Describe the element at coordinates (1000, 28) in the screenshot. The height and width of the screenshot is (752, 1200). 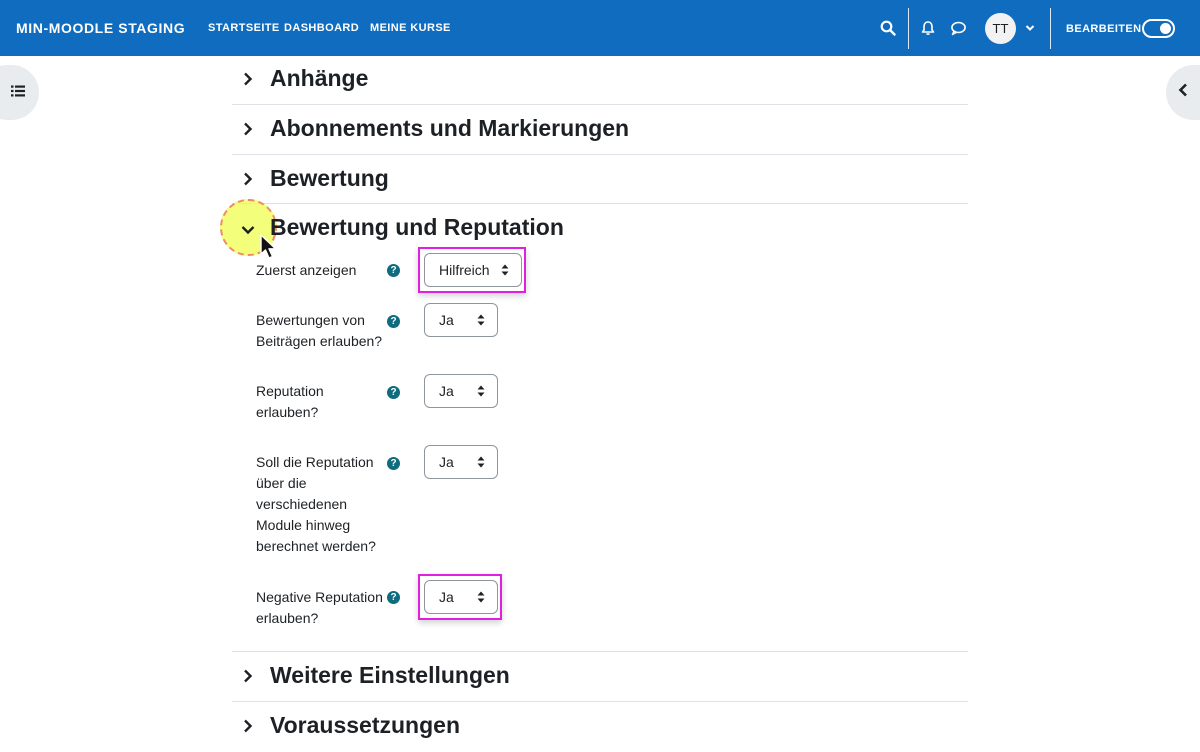
I see `user-avatar: TT` at that location.